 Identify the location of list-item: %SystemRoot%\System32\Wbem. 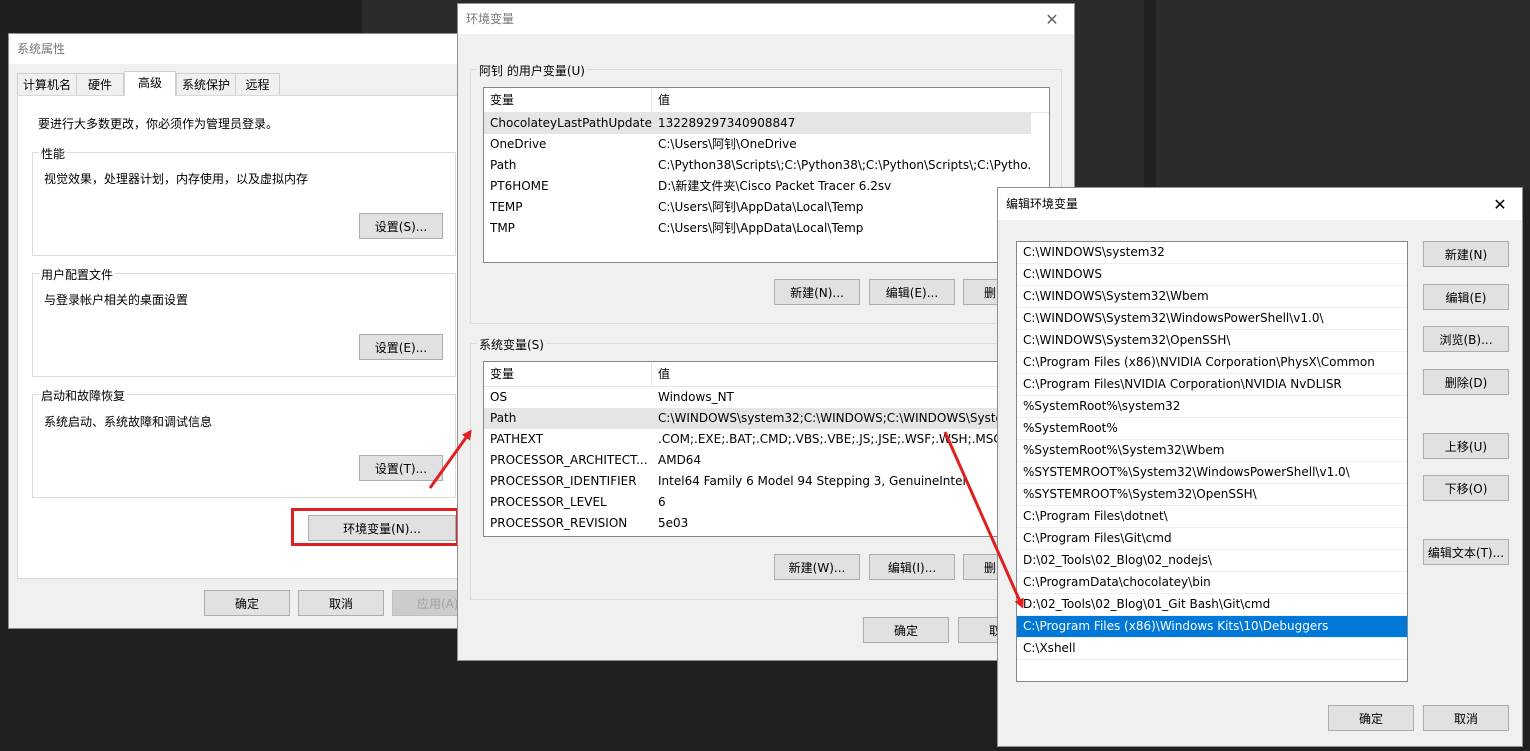
(1212, 451).